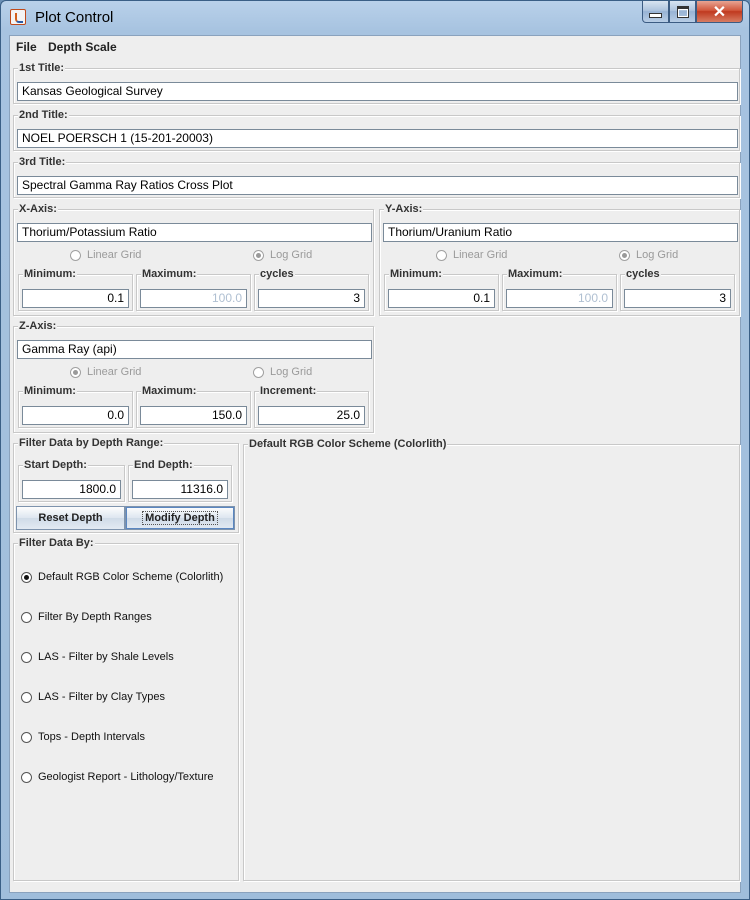 The width and height of the screenshot is (750, 900). I want to click on y-linear-grid-radio: Linear Grid, so click(471, 255).